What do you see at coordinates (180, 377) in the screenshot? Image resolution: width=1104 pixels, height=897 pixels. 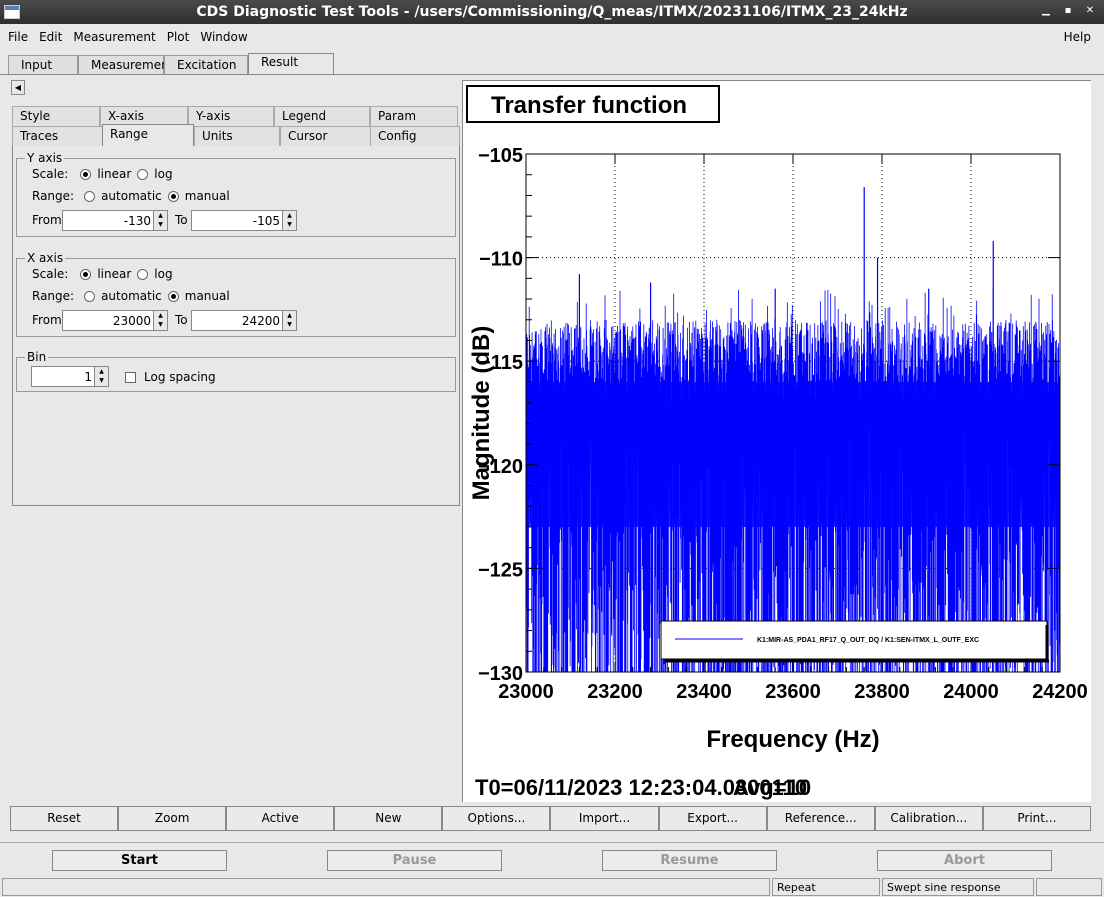 I see `log-spacing-label: Log spacing` at bounding box center [180, 377].